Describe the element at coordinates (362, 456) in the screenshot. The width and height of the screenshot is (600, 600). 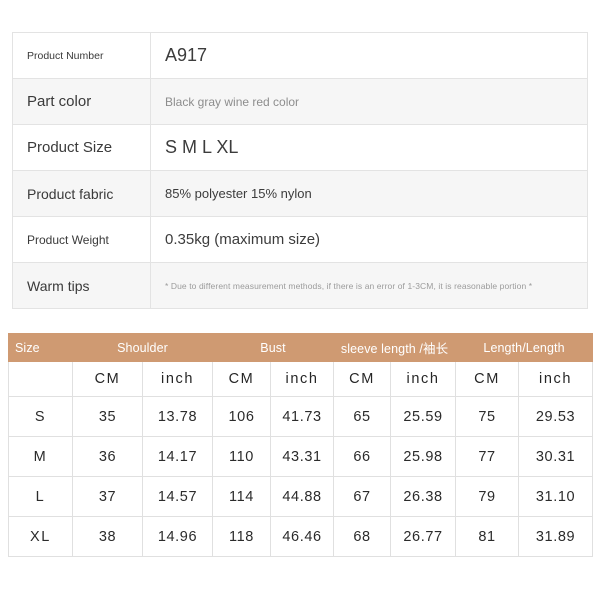
I see `cell-m-sleeve-cm: 66` at that location.